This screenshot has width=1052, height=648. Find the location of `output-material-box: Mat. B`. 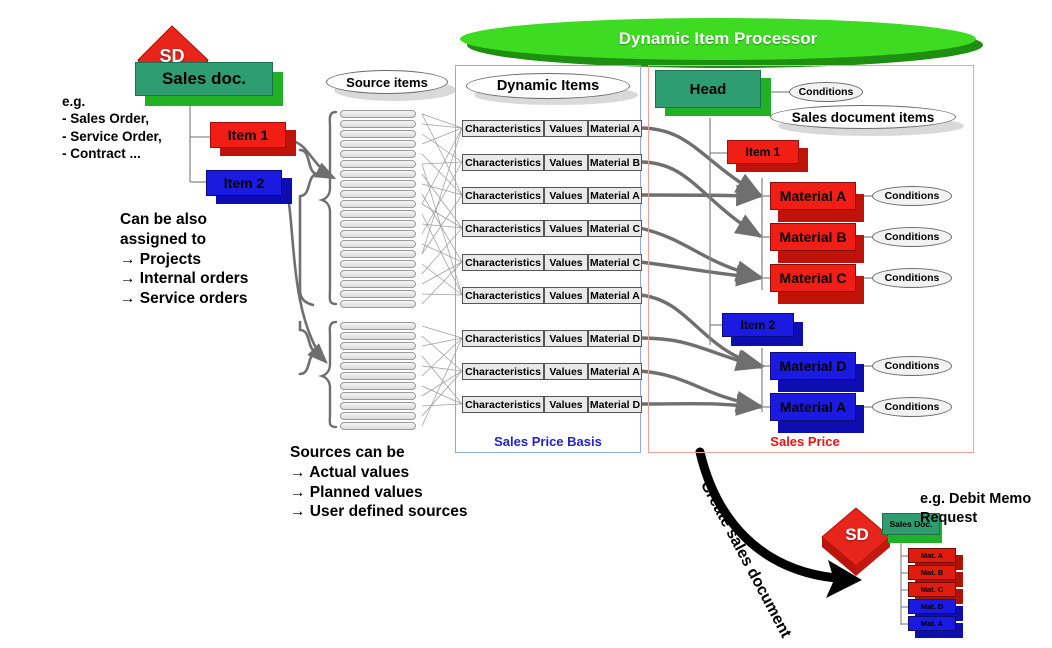

output-material-box: Mat. B is located at coordinates (932, 572).